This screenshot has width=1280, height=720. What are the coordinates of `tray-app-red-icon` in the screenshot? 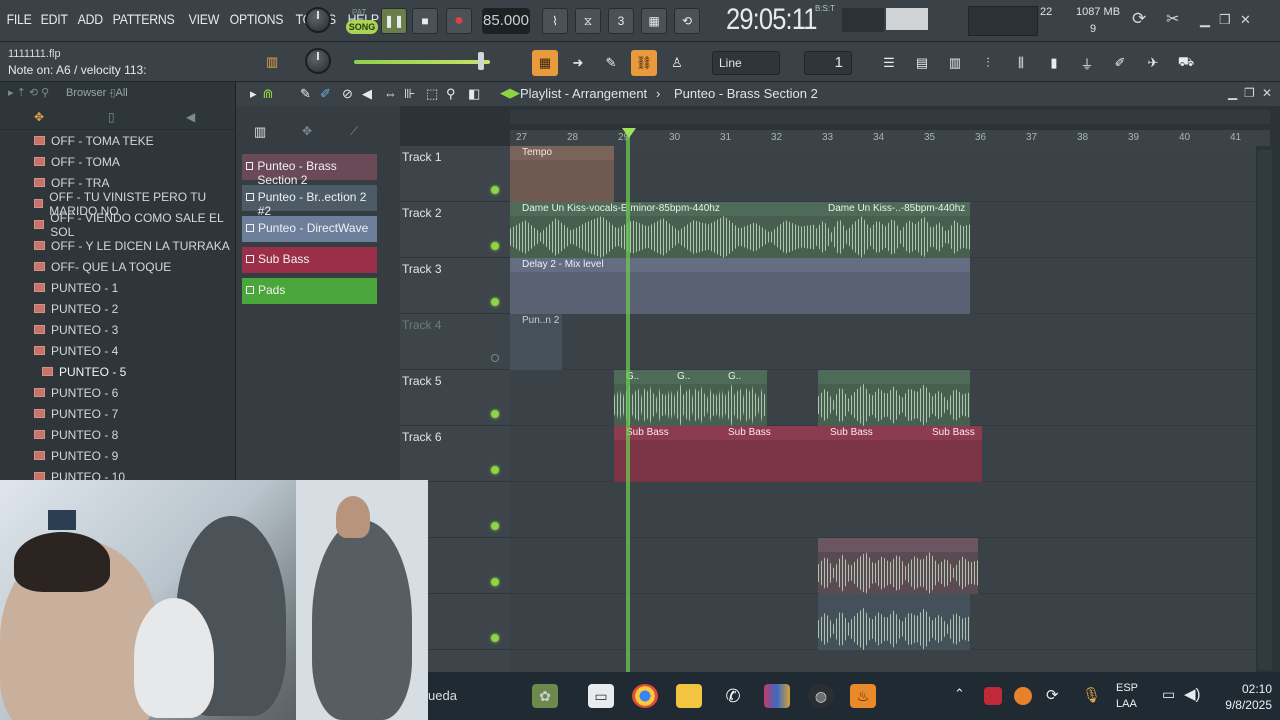 It's located at (993, 696).